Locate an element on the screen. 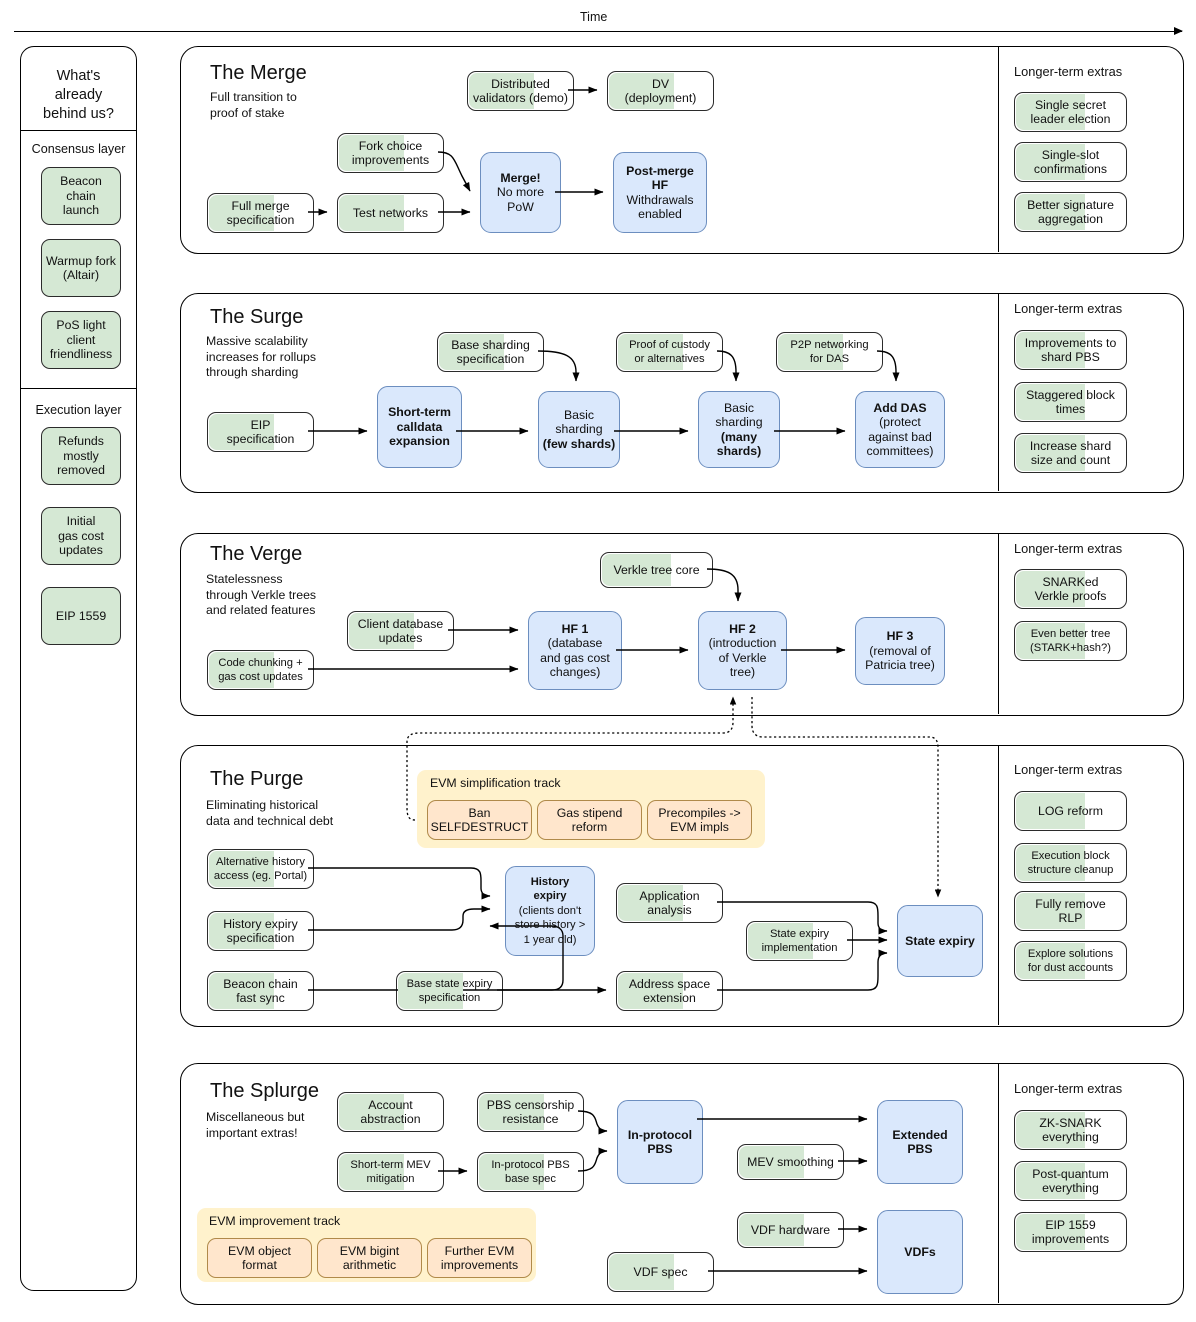  node-proof-of-custody: Proof of custody or alternatives is located at coordinates (669, 352).